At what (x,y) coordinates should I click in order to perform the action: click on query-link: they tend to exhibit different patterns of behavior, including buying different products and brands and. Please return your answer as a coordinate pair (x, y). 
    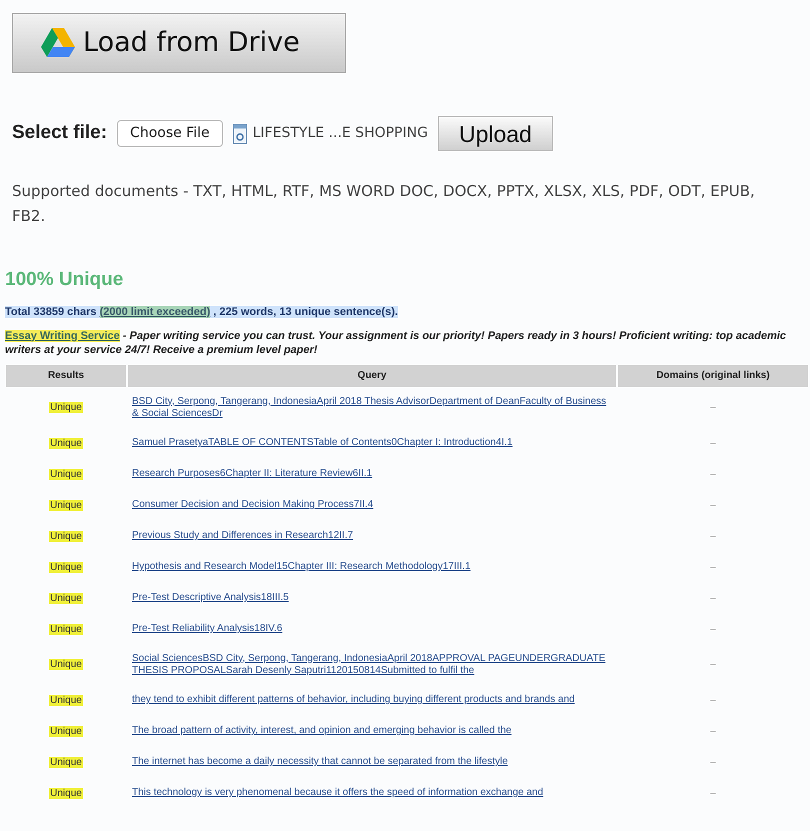
    Looking at the image, I should click on (372, 700).